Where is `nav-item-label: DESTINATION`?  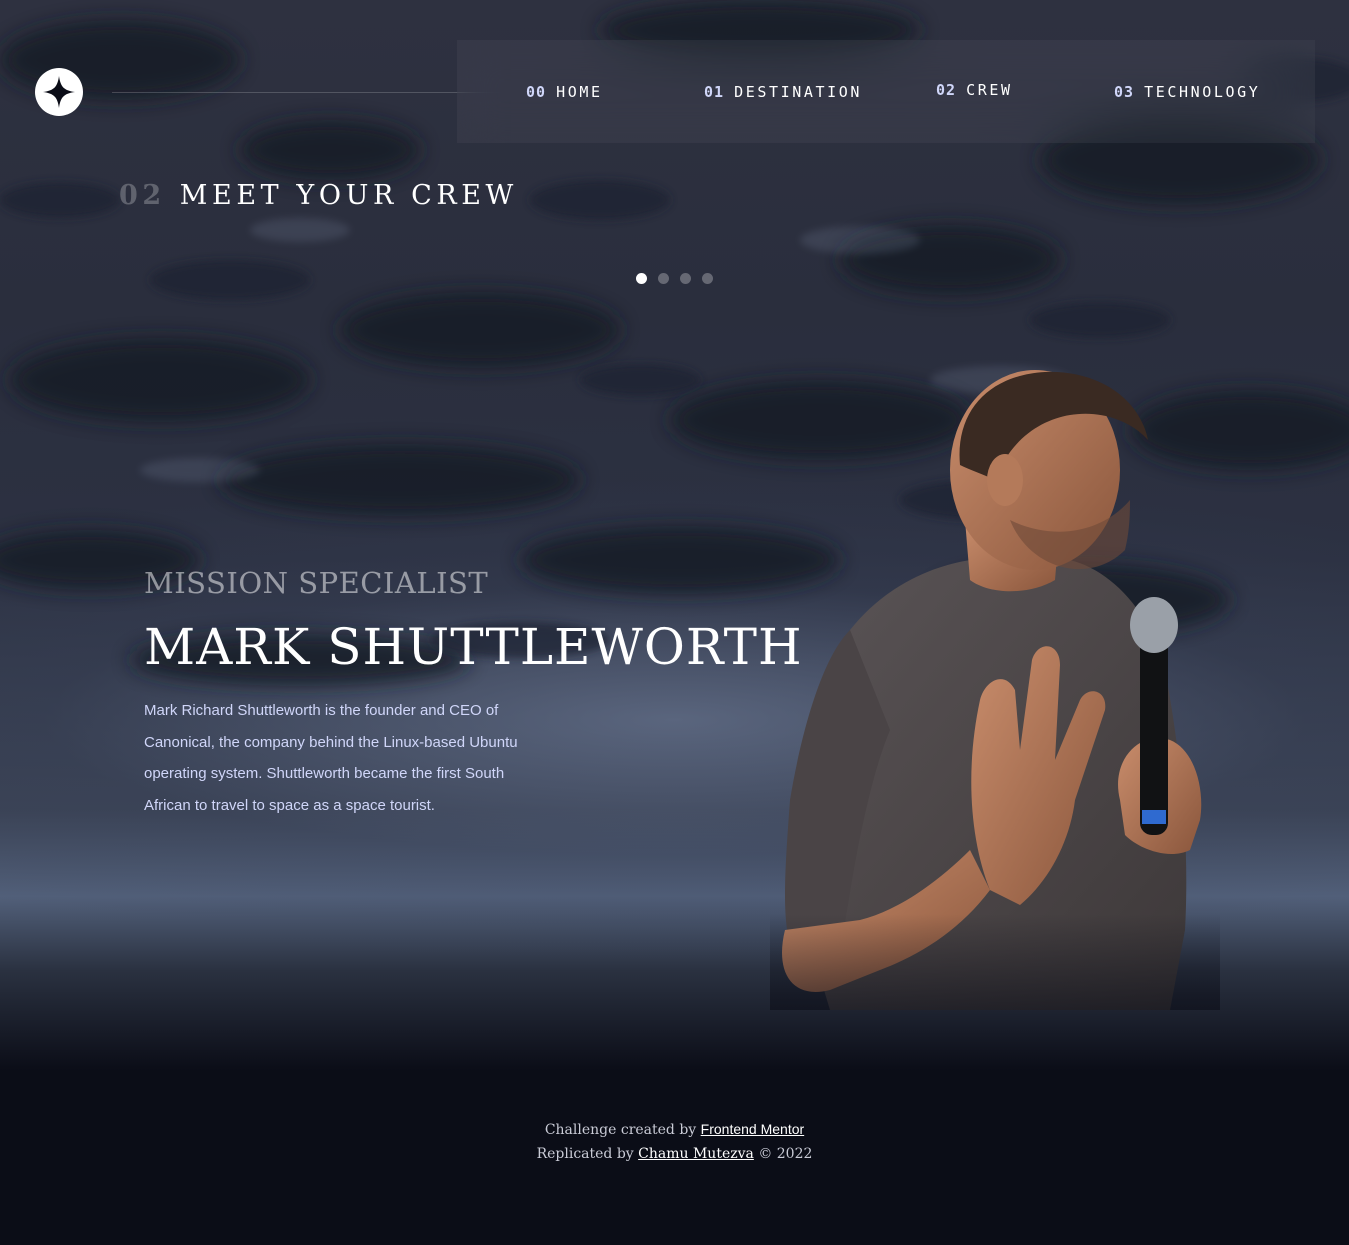 nav-item-label: DESTINATION is located at coordinates (798, 91).